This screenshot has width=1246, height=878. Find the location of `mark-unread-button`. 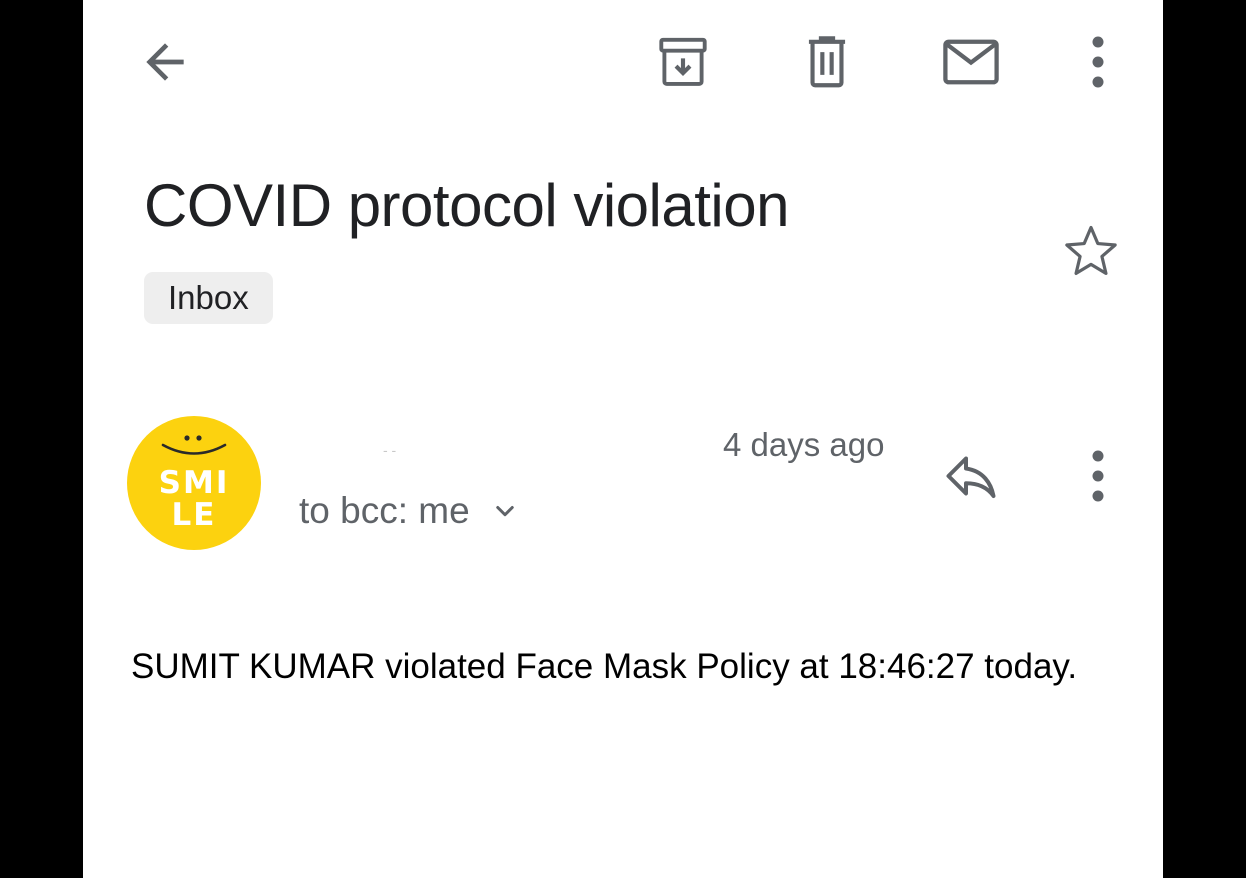

mark-unread-button is located at coordinates (971, 62).